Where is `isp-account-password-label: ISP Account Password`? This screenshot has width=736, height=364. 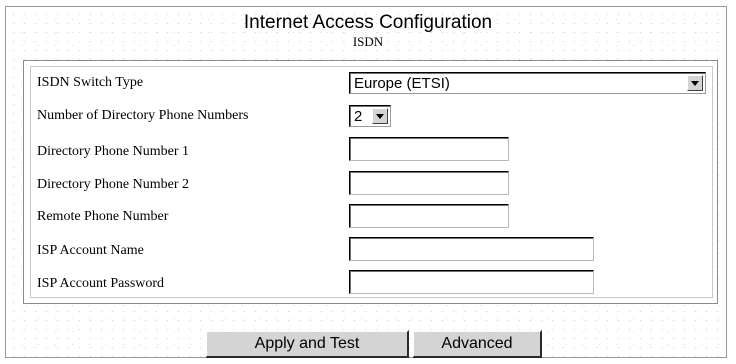
isp-account-password-label: ISP Account Password is located at coordinates (101, 283).